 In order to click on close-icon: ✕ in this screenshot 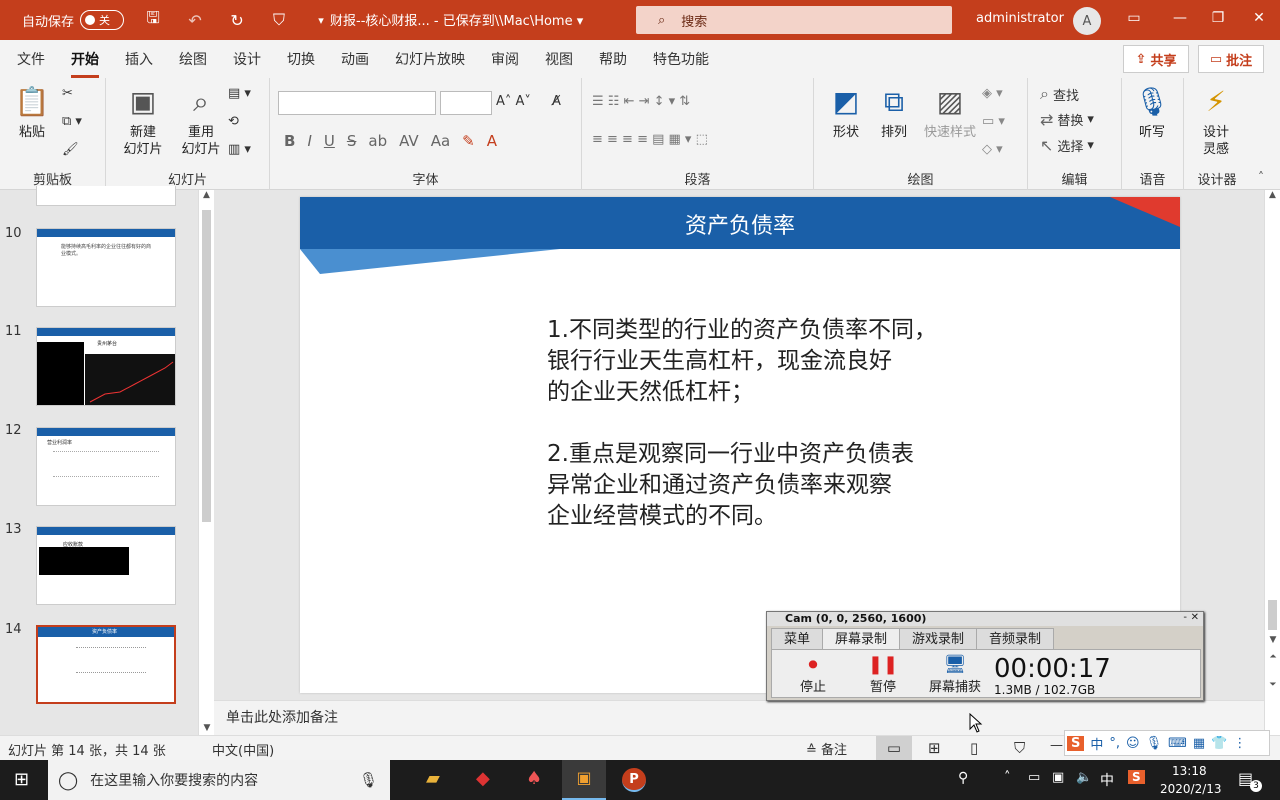, I will do `click(1259, 18)`.